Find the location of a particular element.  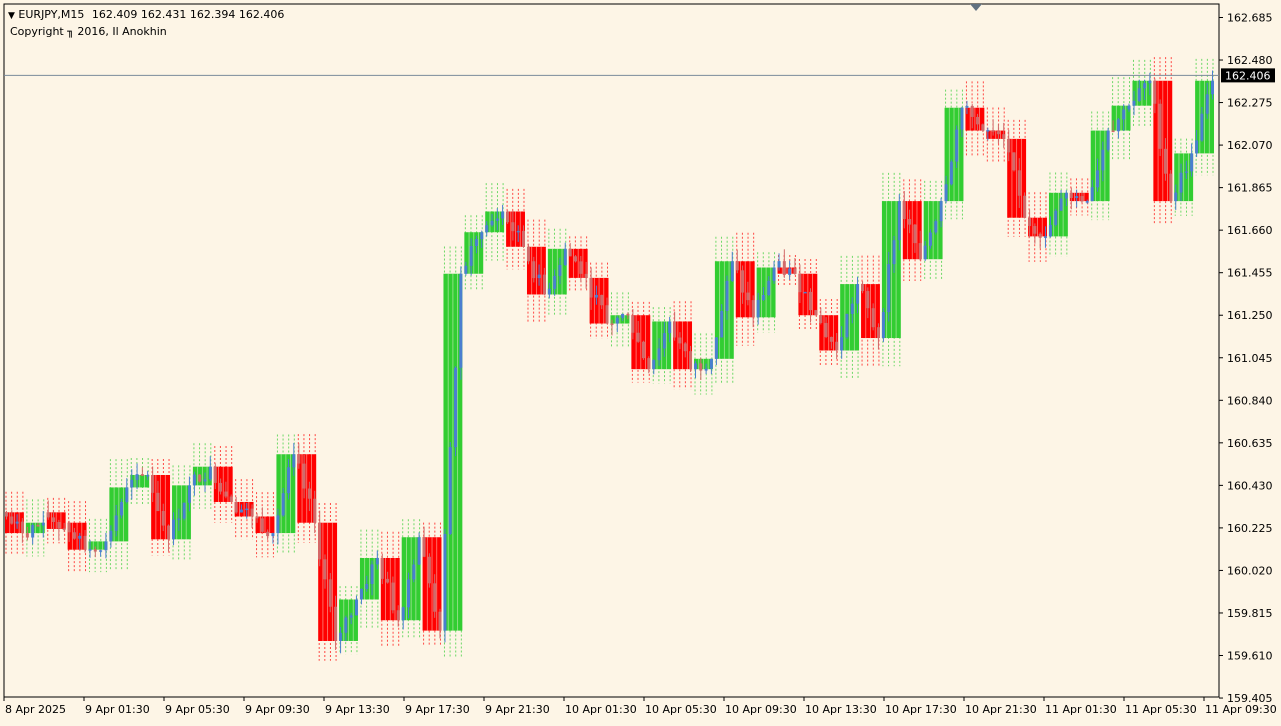

y-tick-label: 161.045 is located at coordinates (1250, 358).